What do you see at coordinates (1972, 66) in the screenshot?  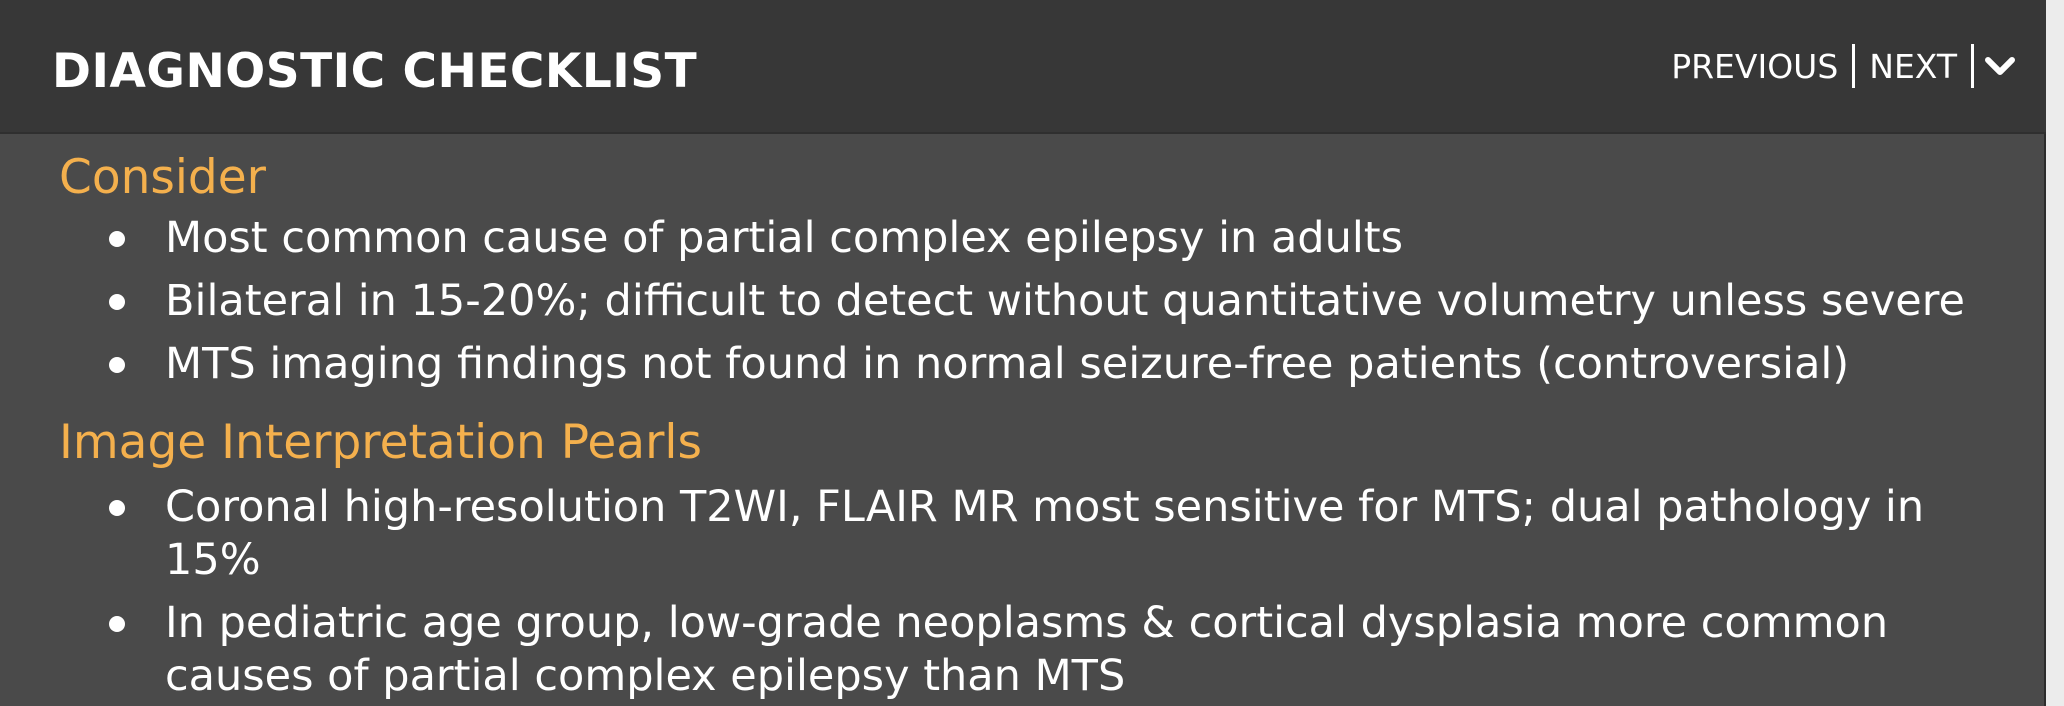 I see `nav-divider` at bounding box center [1972, 66].